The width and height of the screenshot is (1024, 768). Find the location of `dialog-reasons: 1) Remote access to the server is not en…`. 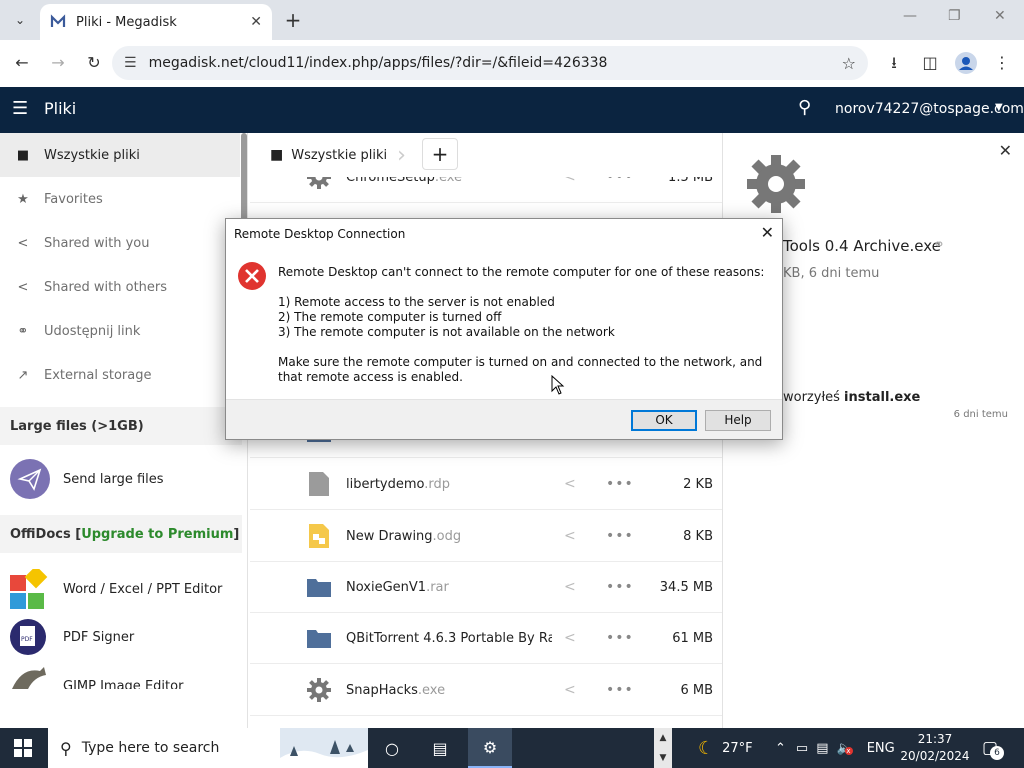

dialog-reasons: 1) Remote access to the server is not en… is located at coordinates (526, 317).